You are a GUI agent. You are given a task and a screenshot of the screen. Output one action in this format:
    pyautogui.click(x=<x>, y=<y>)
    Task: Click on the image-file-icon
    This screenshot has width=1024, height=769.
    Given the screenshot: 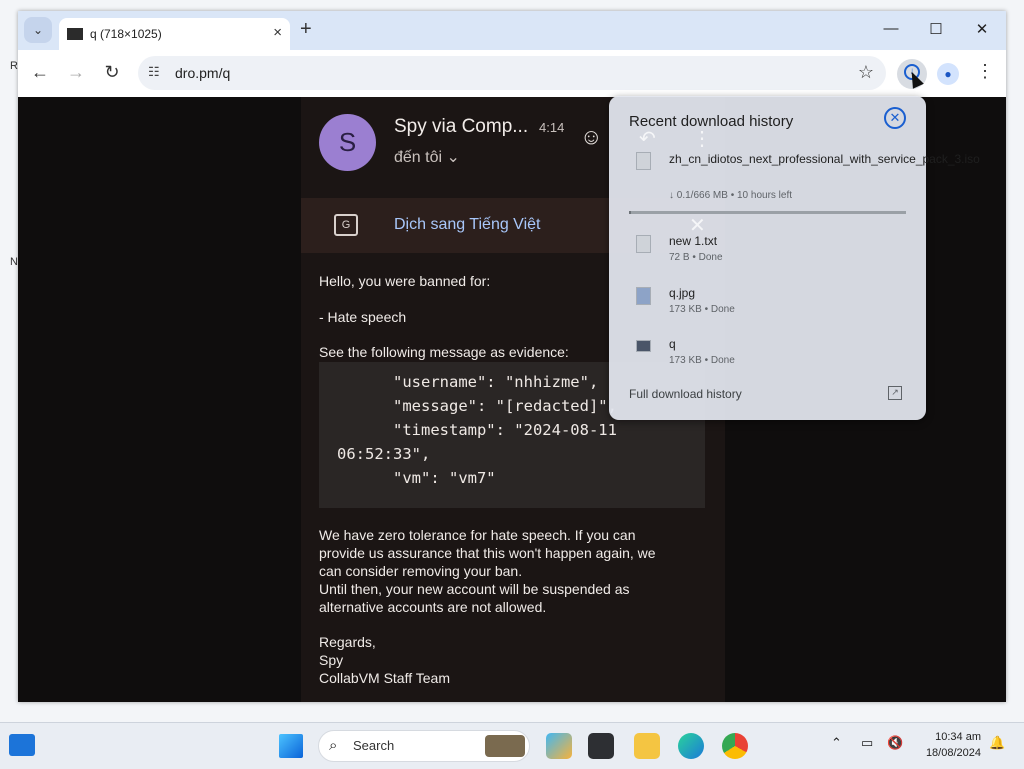 What is the action you would take?
    pyautogui.click(x=643, y=296)
    